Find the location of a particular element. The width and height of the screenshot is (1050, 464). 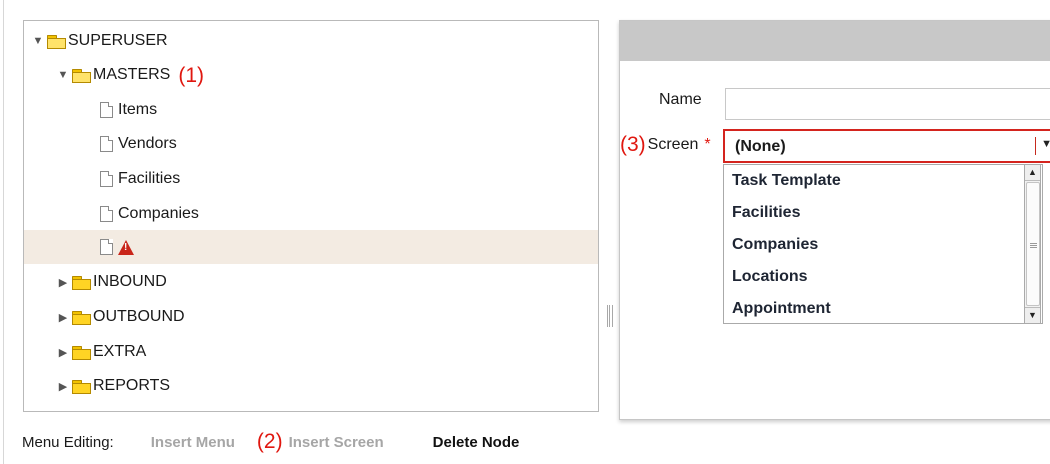

screen-option: Companies is located at coordinates (883, 245).